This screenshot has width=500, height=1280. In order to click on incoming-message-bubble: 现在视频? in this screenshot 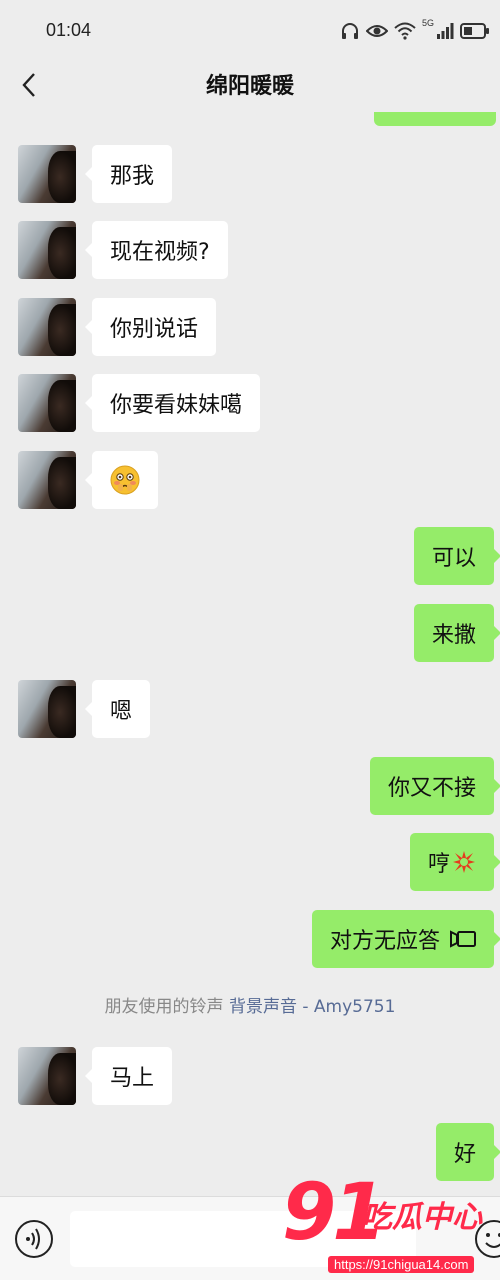, I will do `click(156, 250)`.